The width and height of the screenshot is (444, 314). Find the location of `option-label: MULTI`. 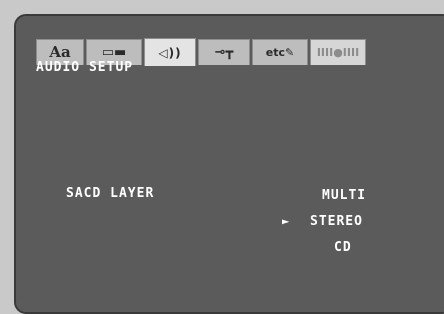

option-label: MULTI is located at coordinates (344, 195).